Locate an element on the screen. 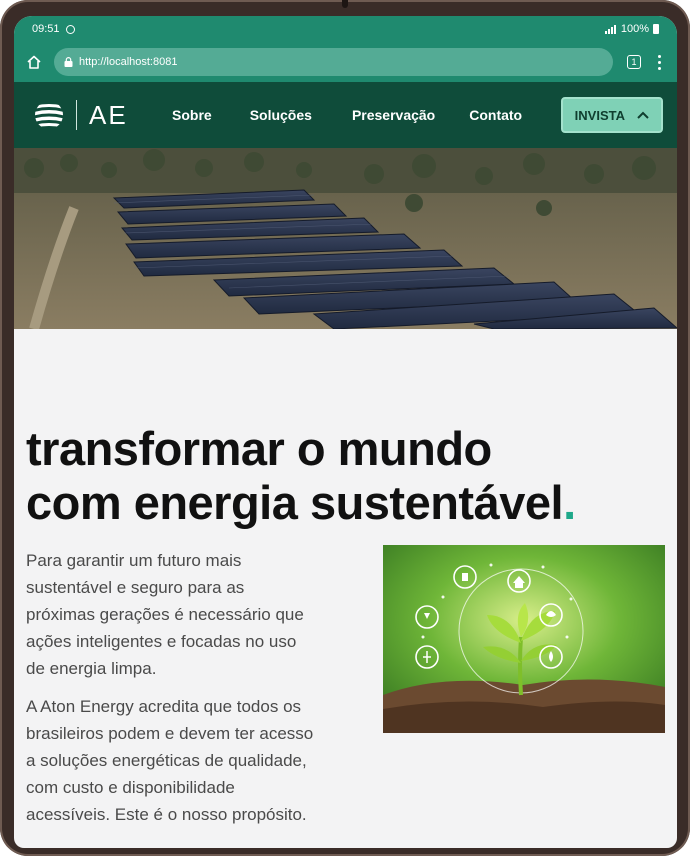  chevron-up-icon is located at coordinates (643, 115).